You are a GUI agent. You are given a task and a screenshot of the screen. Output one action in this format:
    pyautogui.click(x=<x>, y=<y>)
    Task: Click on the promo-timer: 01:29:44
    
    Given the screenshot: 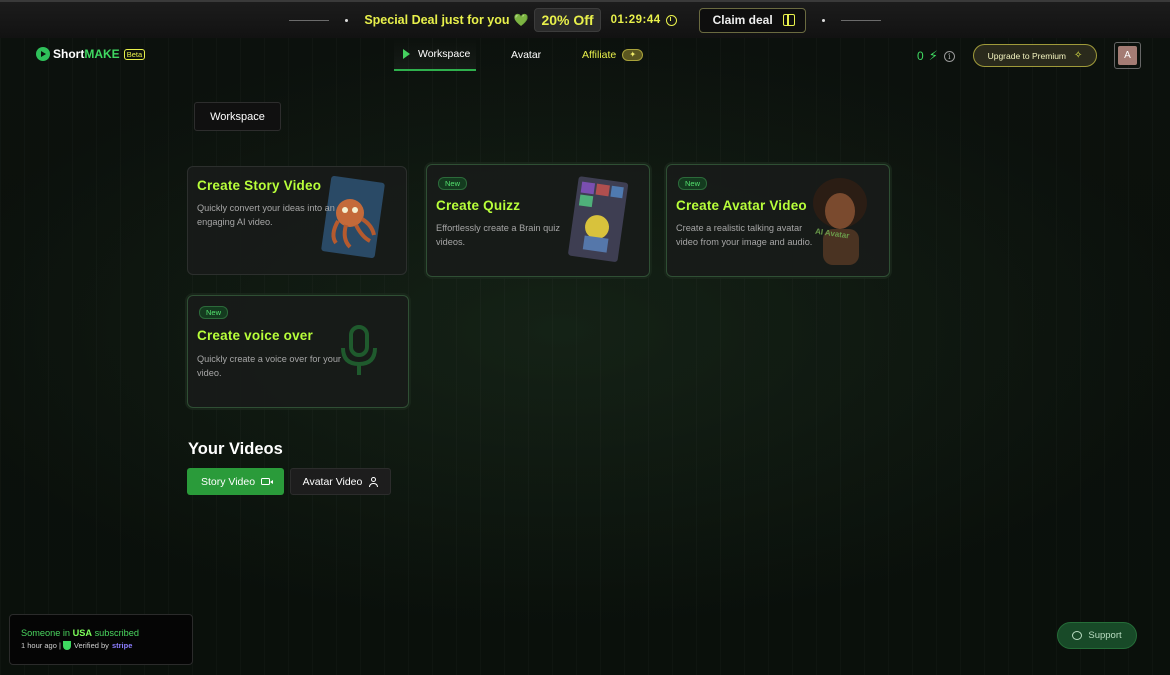 What is the action you would take?
    pyautogui.click(x=635, y=20)
    